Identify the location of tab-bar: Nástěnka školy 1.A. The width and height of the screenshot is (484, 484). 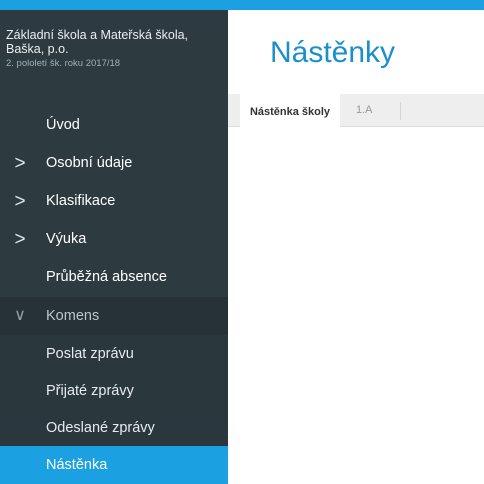
(356, 110).